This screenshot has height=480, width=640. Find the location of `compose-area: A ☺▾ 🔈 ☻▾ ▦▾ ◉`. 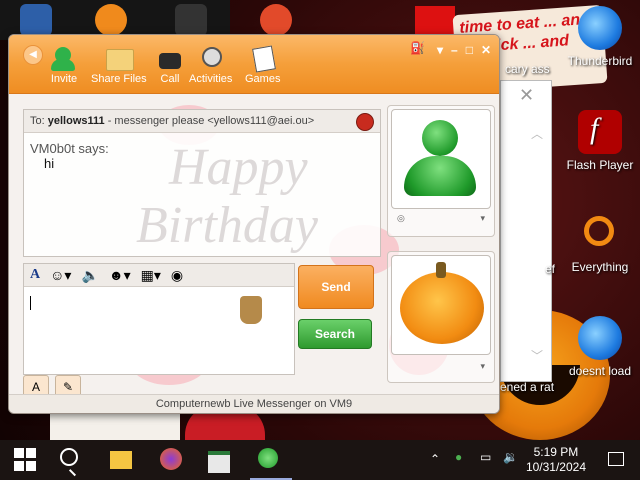

compose-area: A ☺▾ 🔈 ☻▾ ▦▾ ◉ is located at coordinates (159, 319).